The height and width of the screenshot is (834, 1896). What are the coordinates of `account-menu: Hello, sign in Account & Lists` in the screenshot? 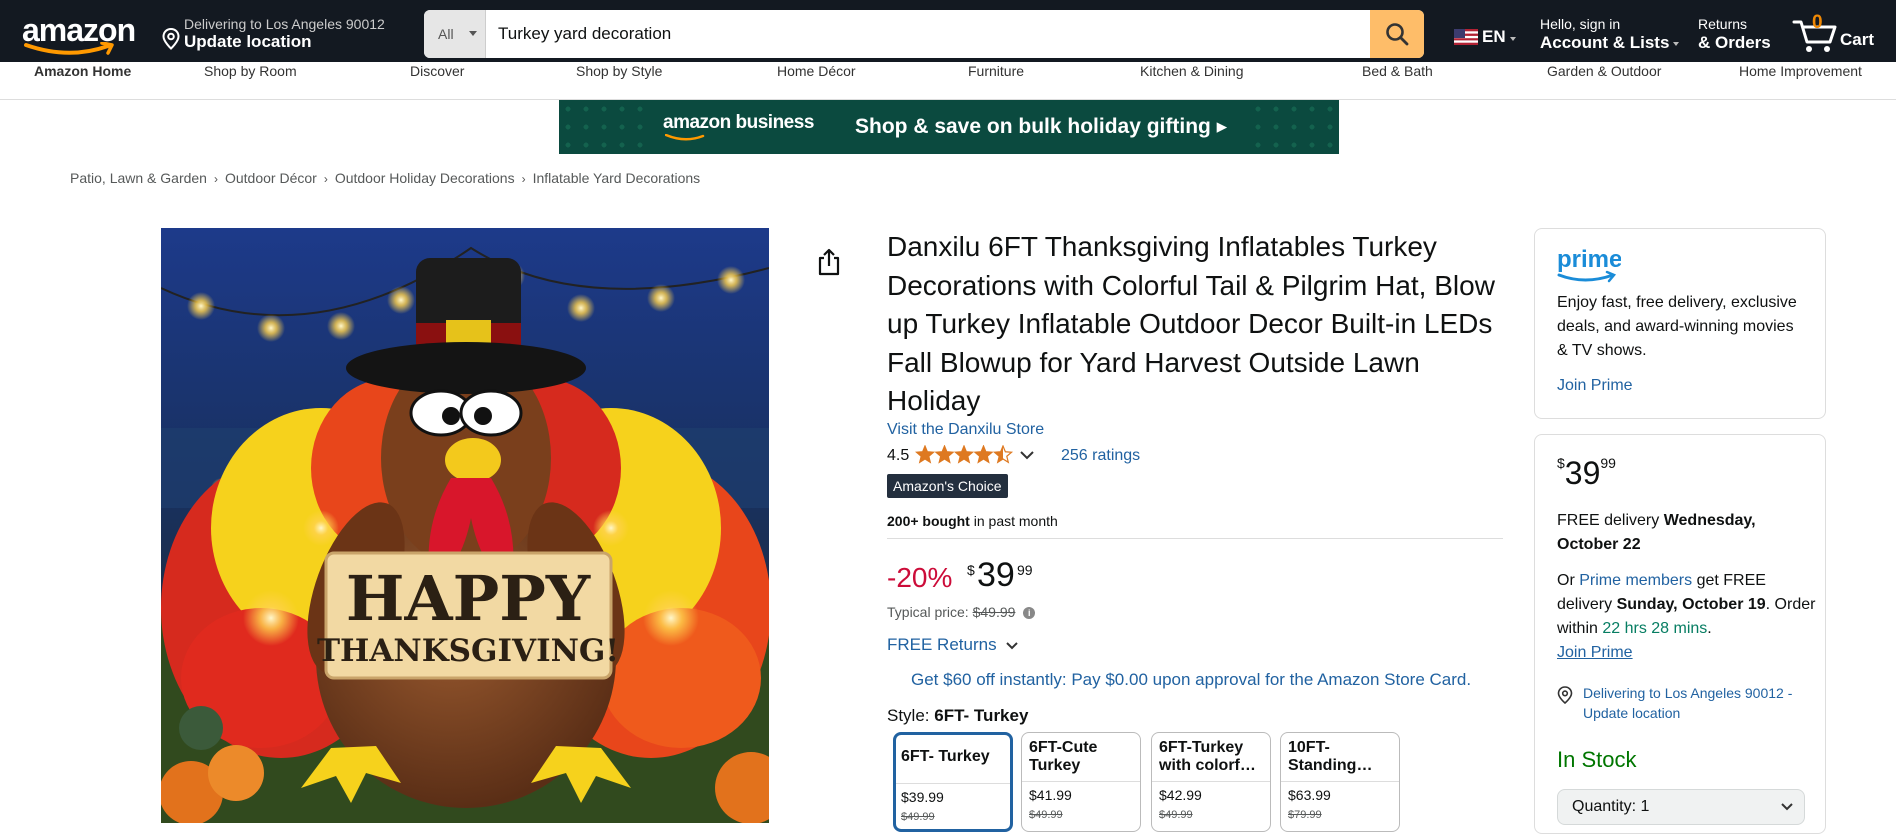 It's located at (1610, 36).